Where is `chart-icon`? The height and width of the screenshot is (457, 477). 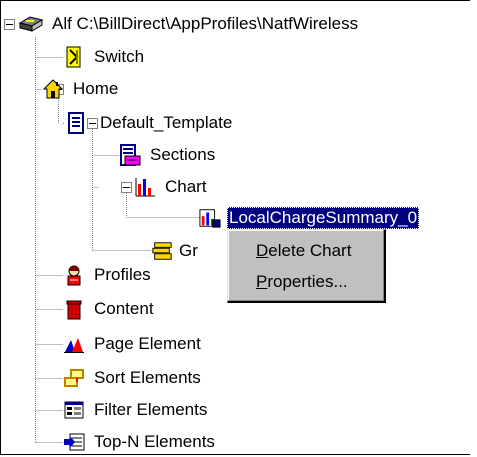
chart-icon is located at coordinates (145, 187).